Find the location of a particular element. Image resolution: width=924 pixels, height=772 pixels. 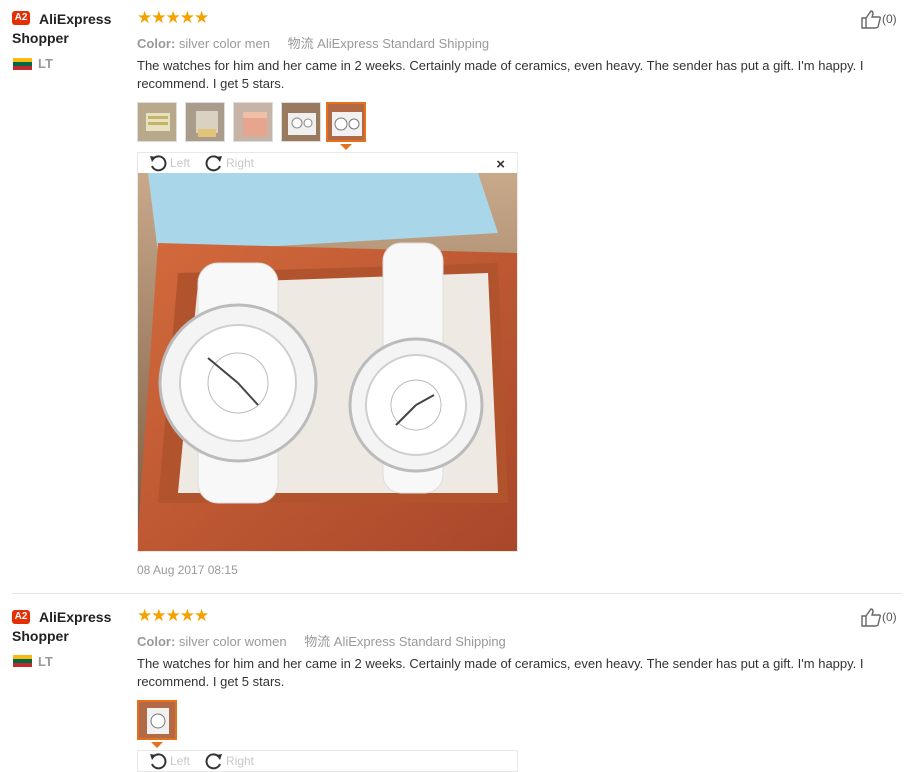

review-divider is located at coordinates (457, 593).